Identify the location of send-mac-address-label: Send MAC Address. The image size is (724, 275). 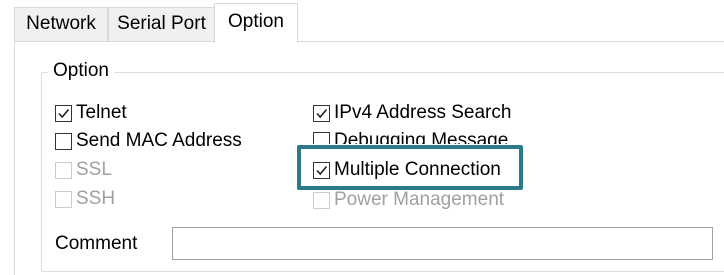
(159, 140).